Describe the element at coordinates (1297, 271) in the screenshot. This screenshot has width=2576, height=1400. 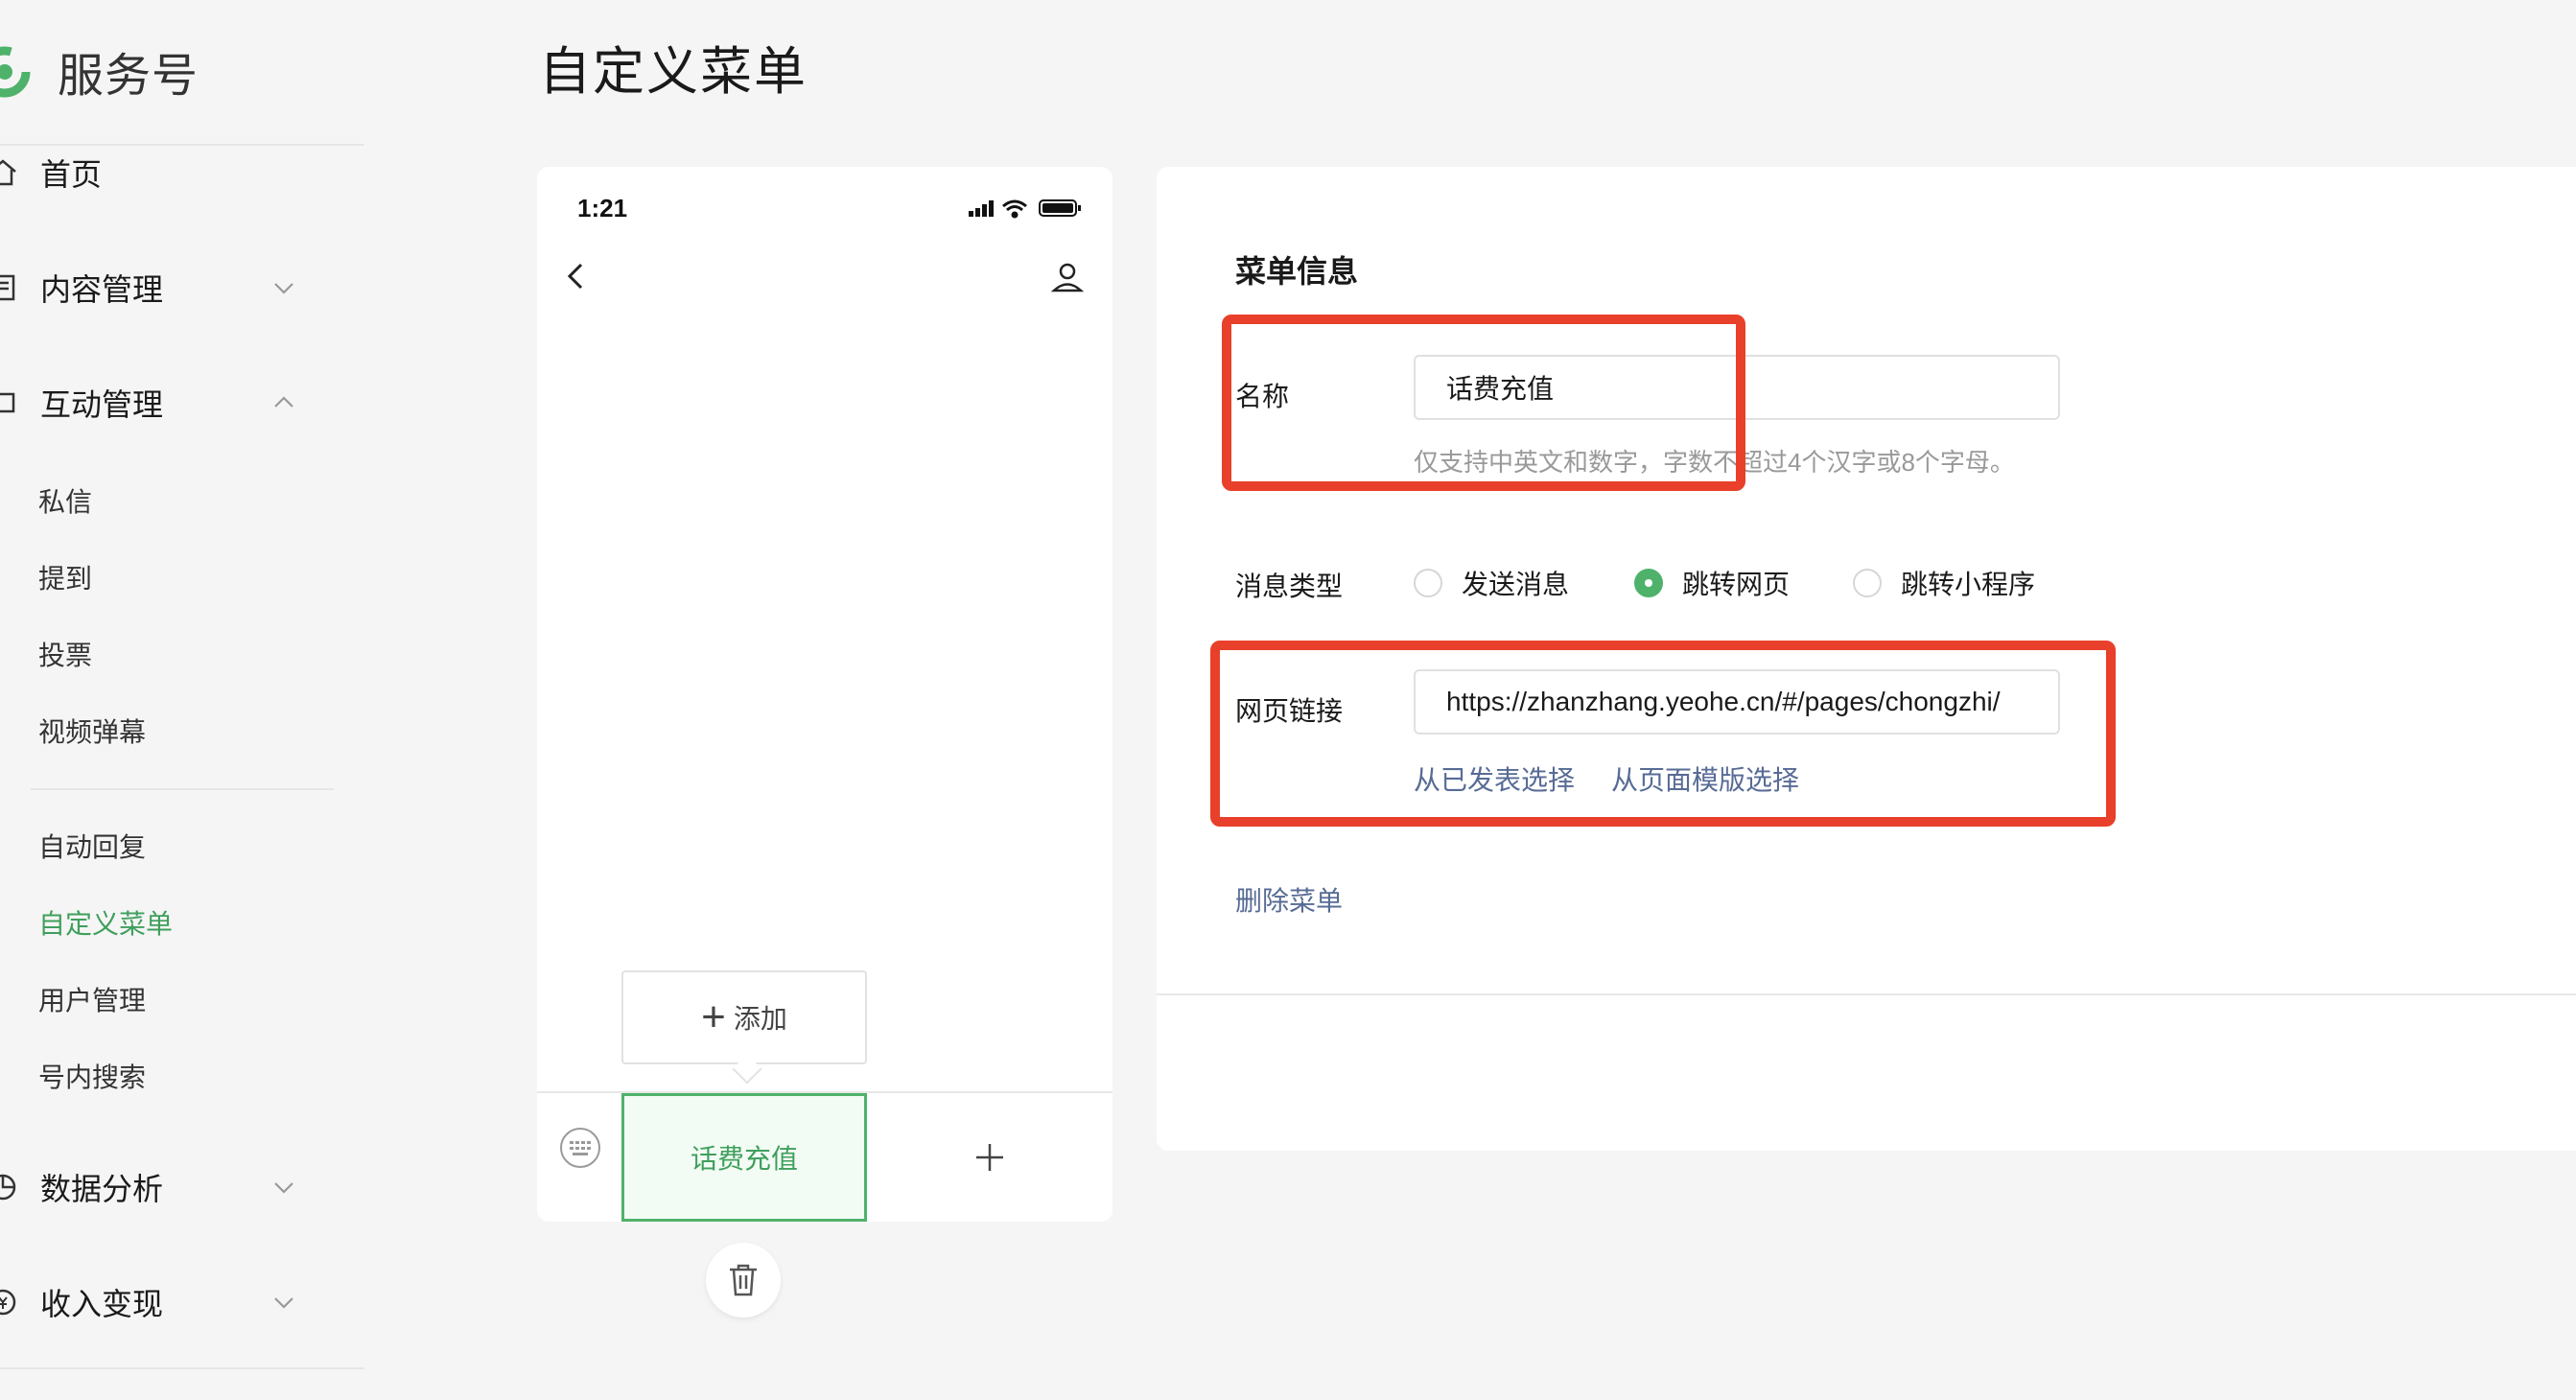
I see `section-title: 菜单信息` at that location.